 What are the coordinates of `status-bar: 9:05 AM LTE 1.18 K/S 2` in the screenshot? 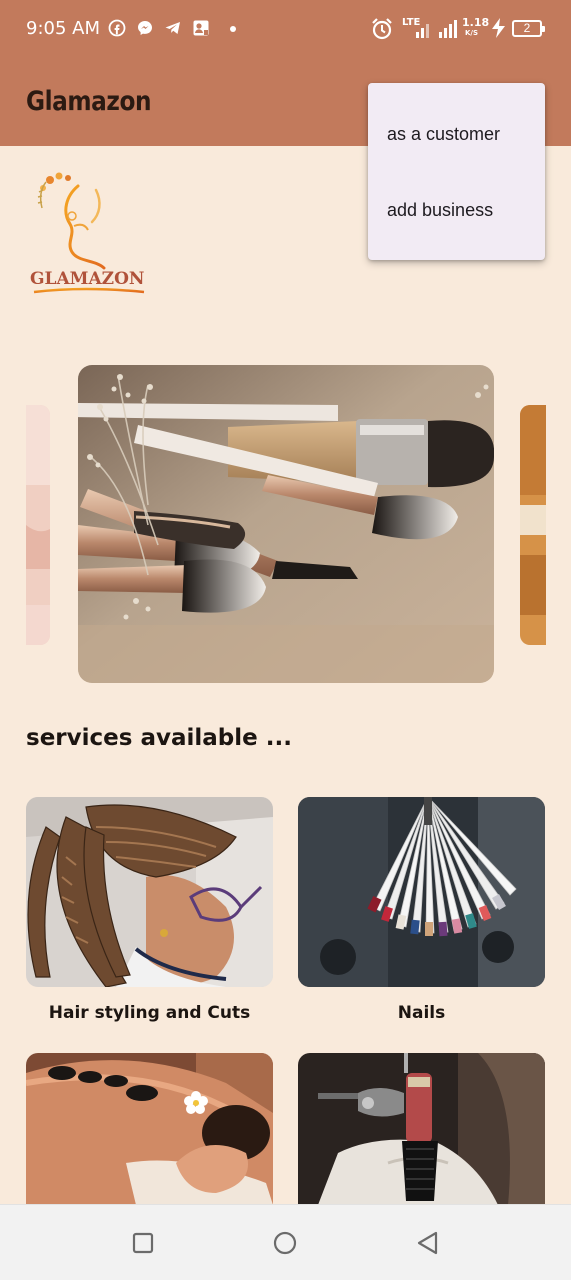 It's located at (285, 29).